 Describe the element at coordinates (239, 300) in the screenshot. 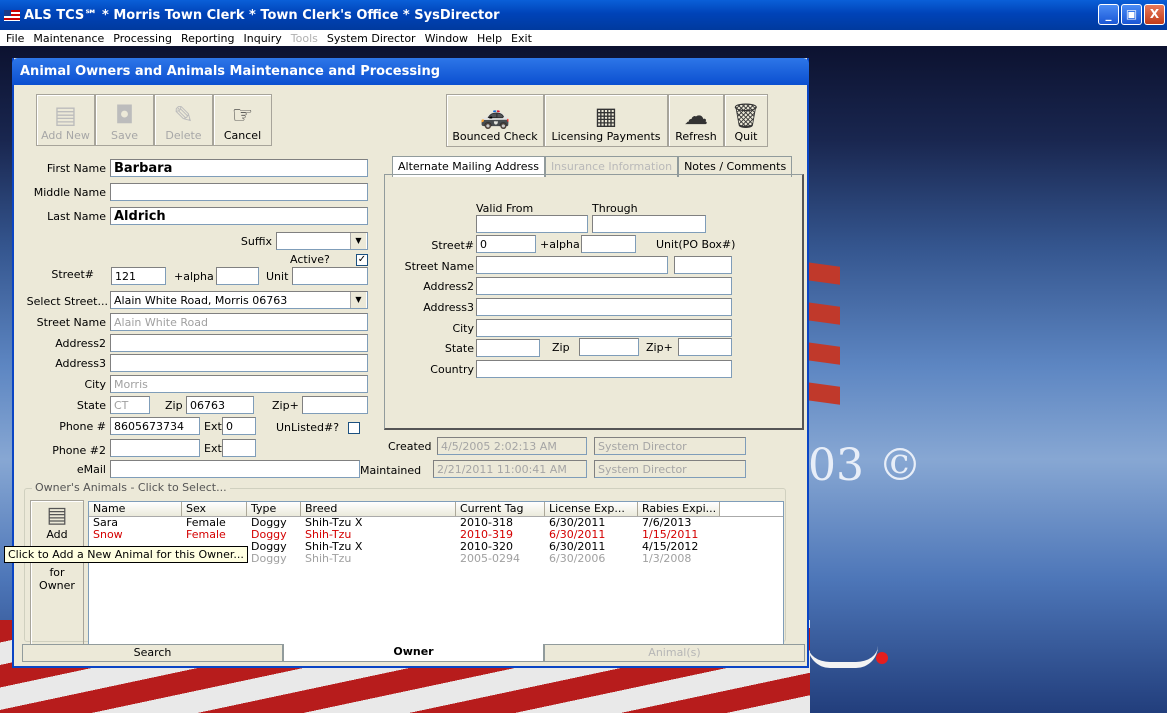

I see `select-street-dropdown: Alain White Road, Morris 06763 ▼` at that location.